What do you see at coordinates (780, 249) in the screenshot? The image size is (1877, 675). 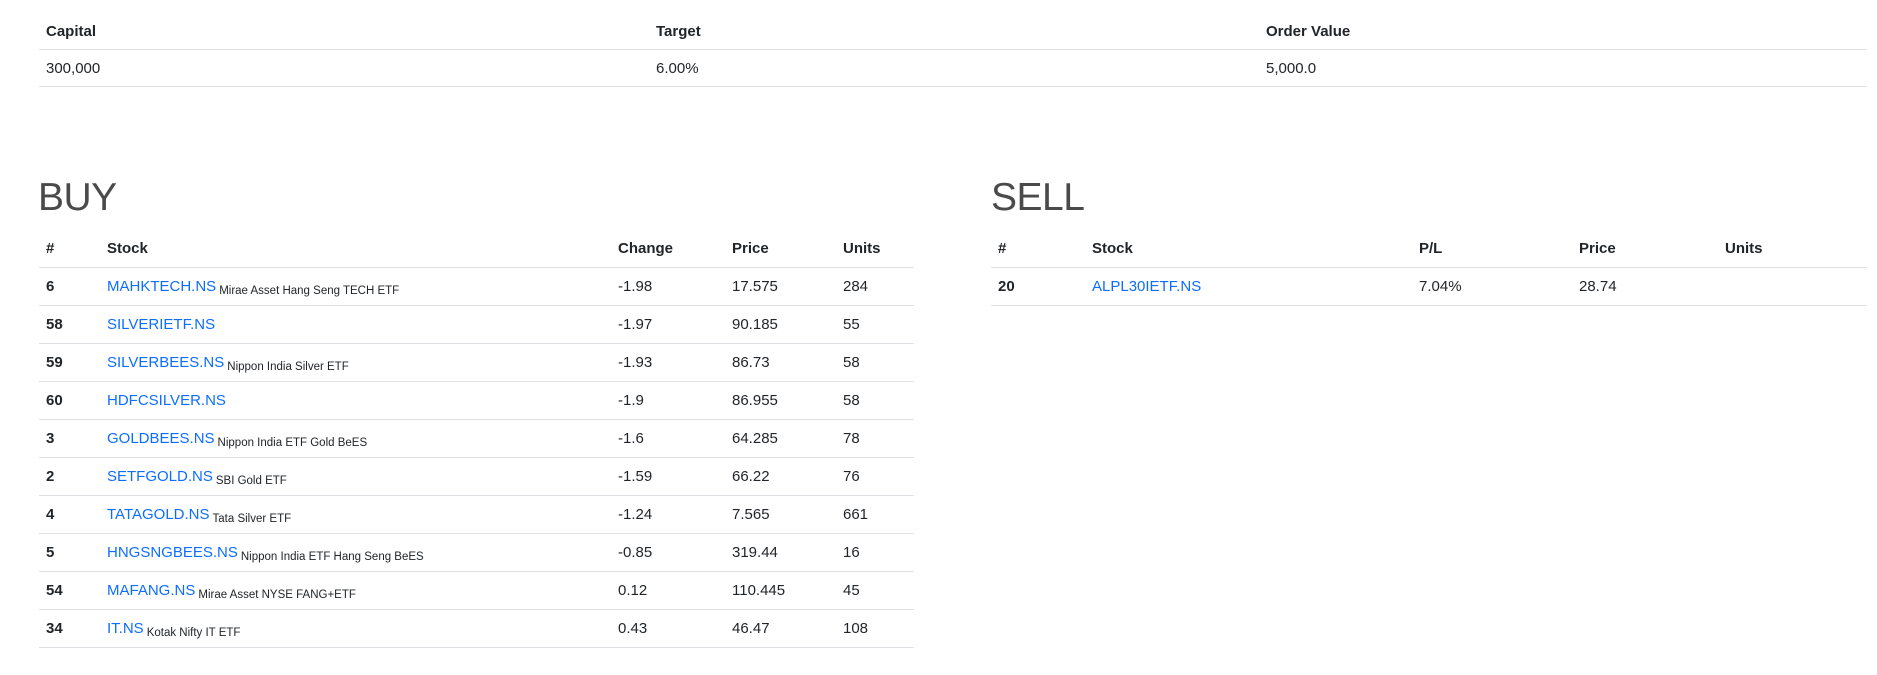 I see `buy-price-header: Price` at bounding box center [780, 249].